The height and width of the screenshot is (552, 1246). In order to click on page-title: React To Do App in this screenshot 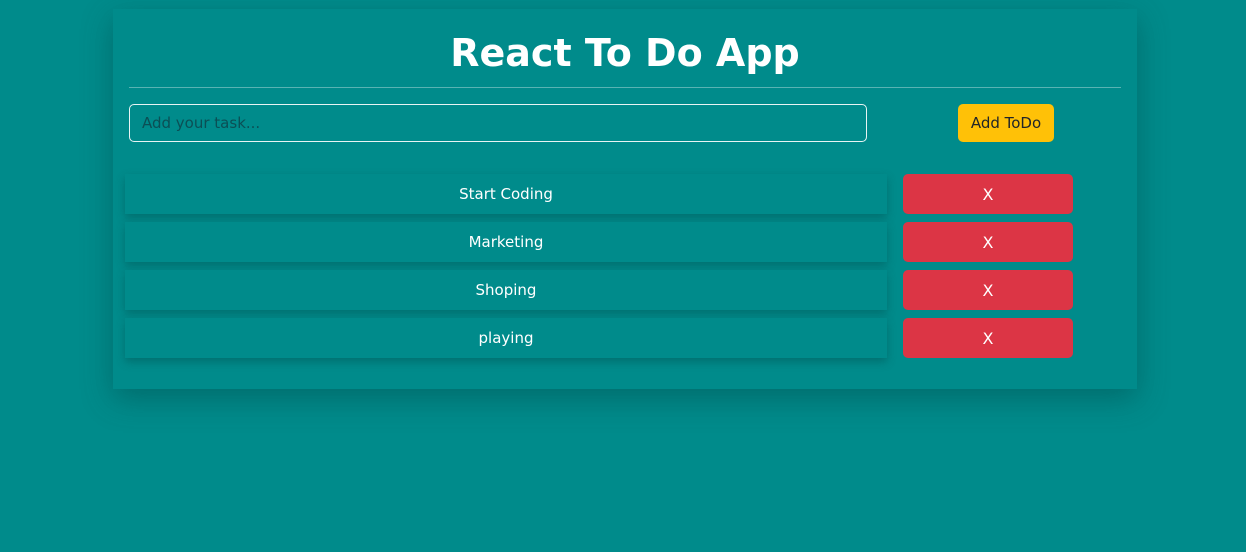, I will do `click(625, 53)`.